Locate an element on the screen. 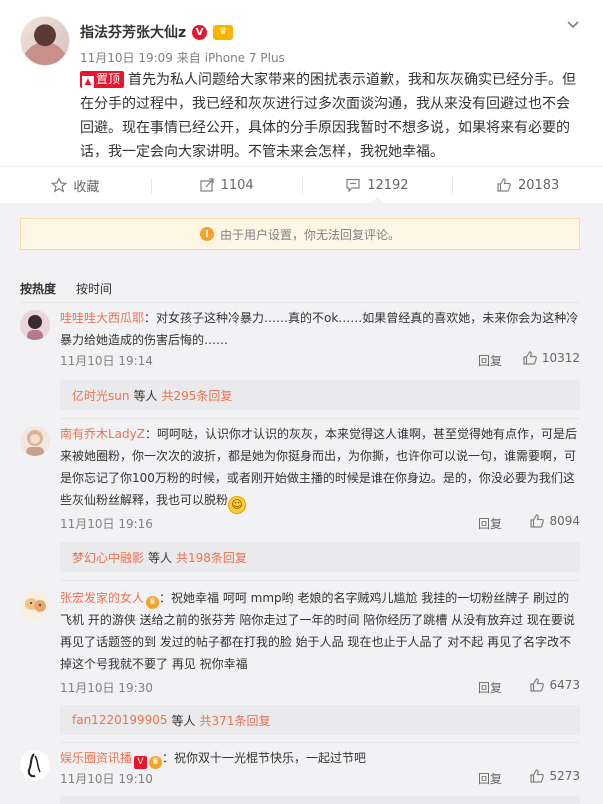 The width and height of the screenshot is (603, 804). warning-icon: ! is located at coordinates (206, 234).